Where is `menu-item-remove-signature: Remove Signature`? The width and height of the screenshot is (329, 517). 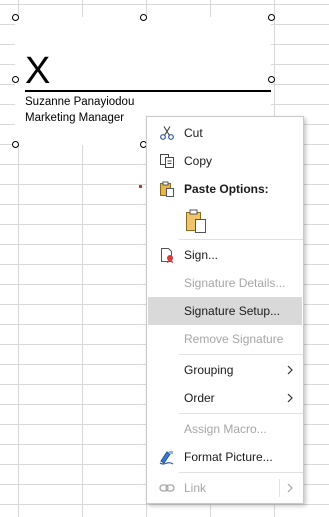
menu-item-remove-signature: Remove Signature is located at coordinates (225, 339).